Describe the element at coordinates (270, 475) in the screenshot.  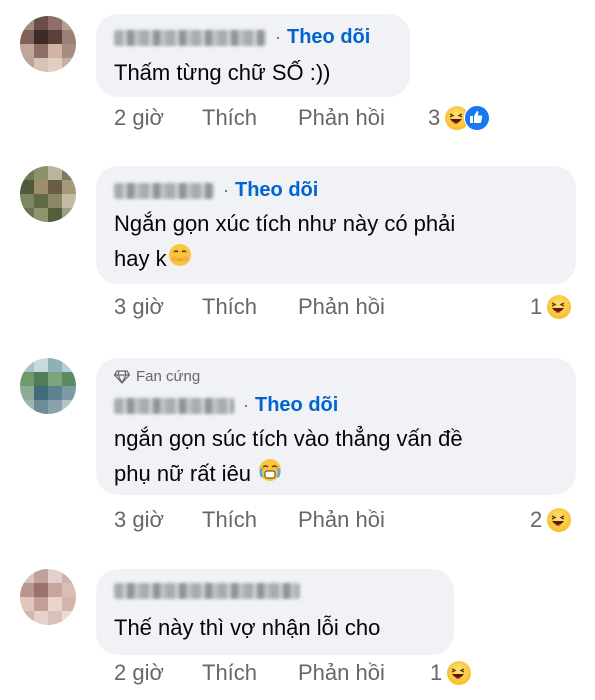
I see `crying-laugh-emoji-icon` at that location.